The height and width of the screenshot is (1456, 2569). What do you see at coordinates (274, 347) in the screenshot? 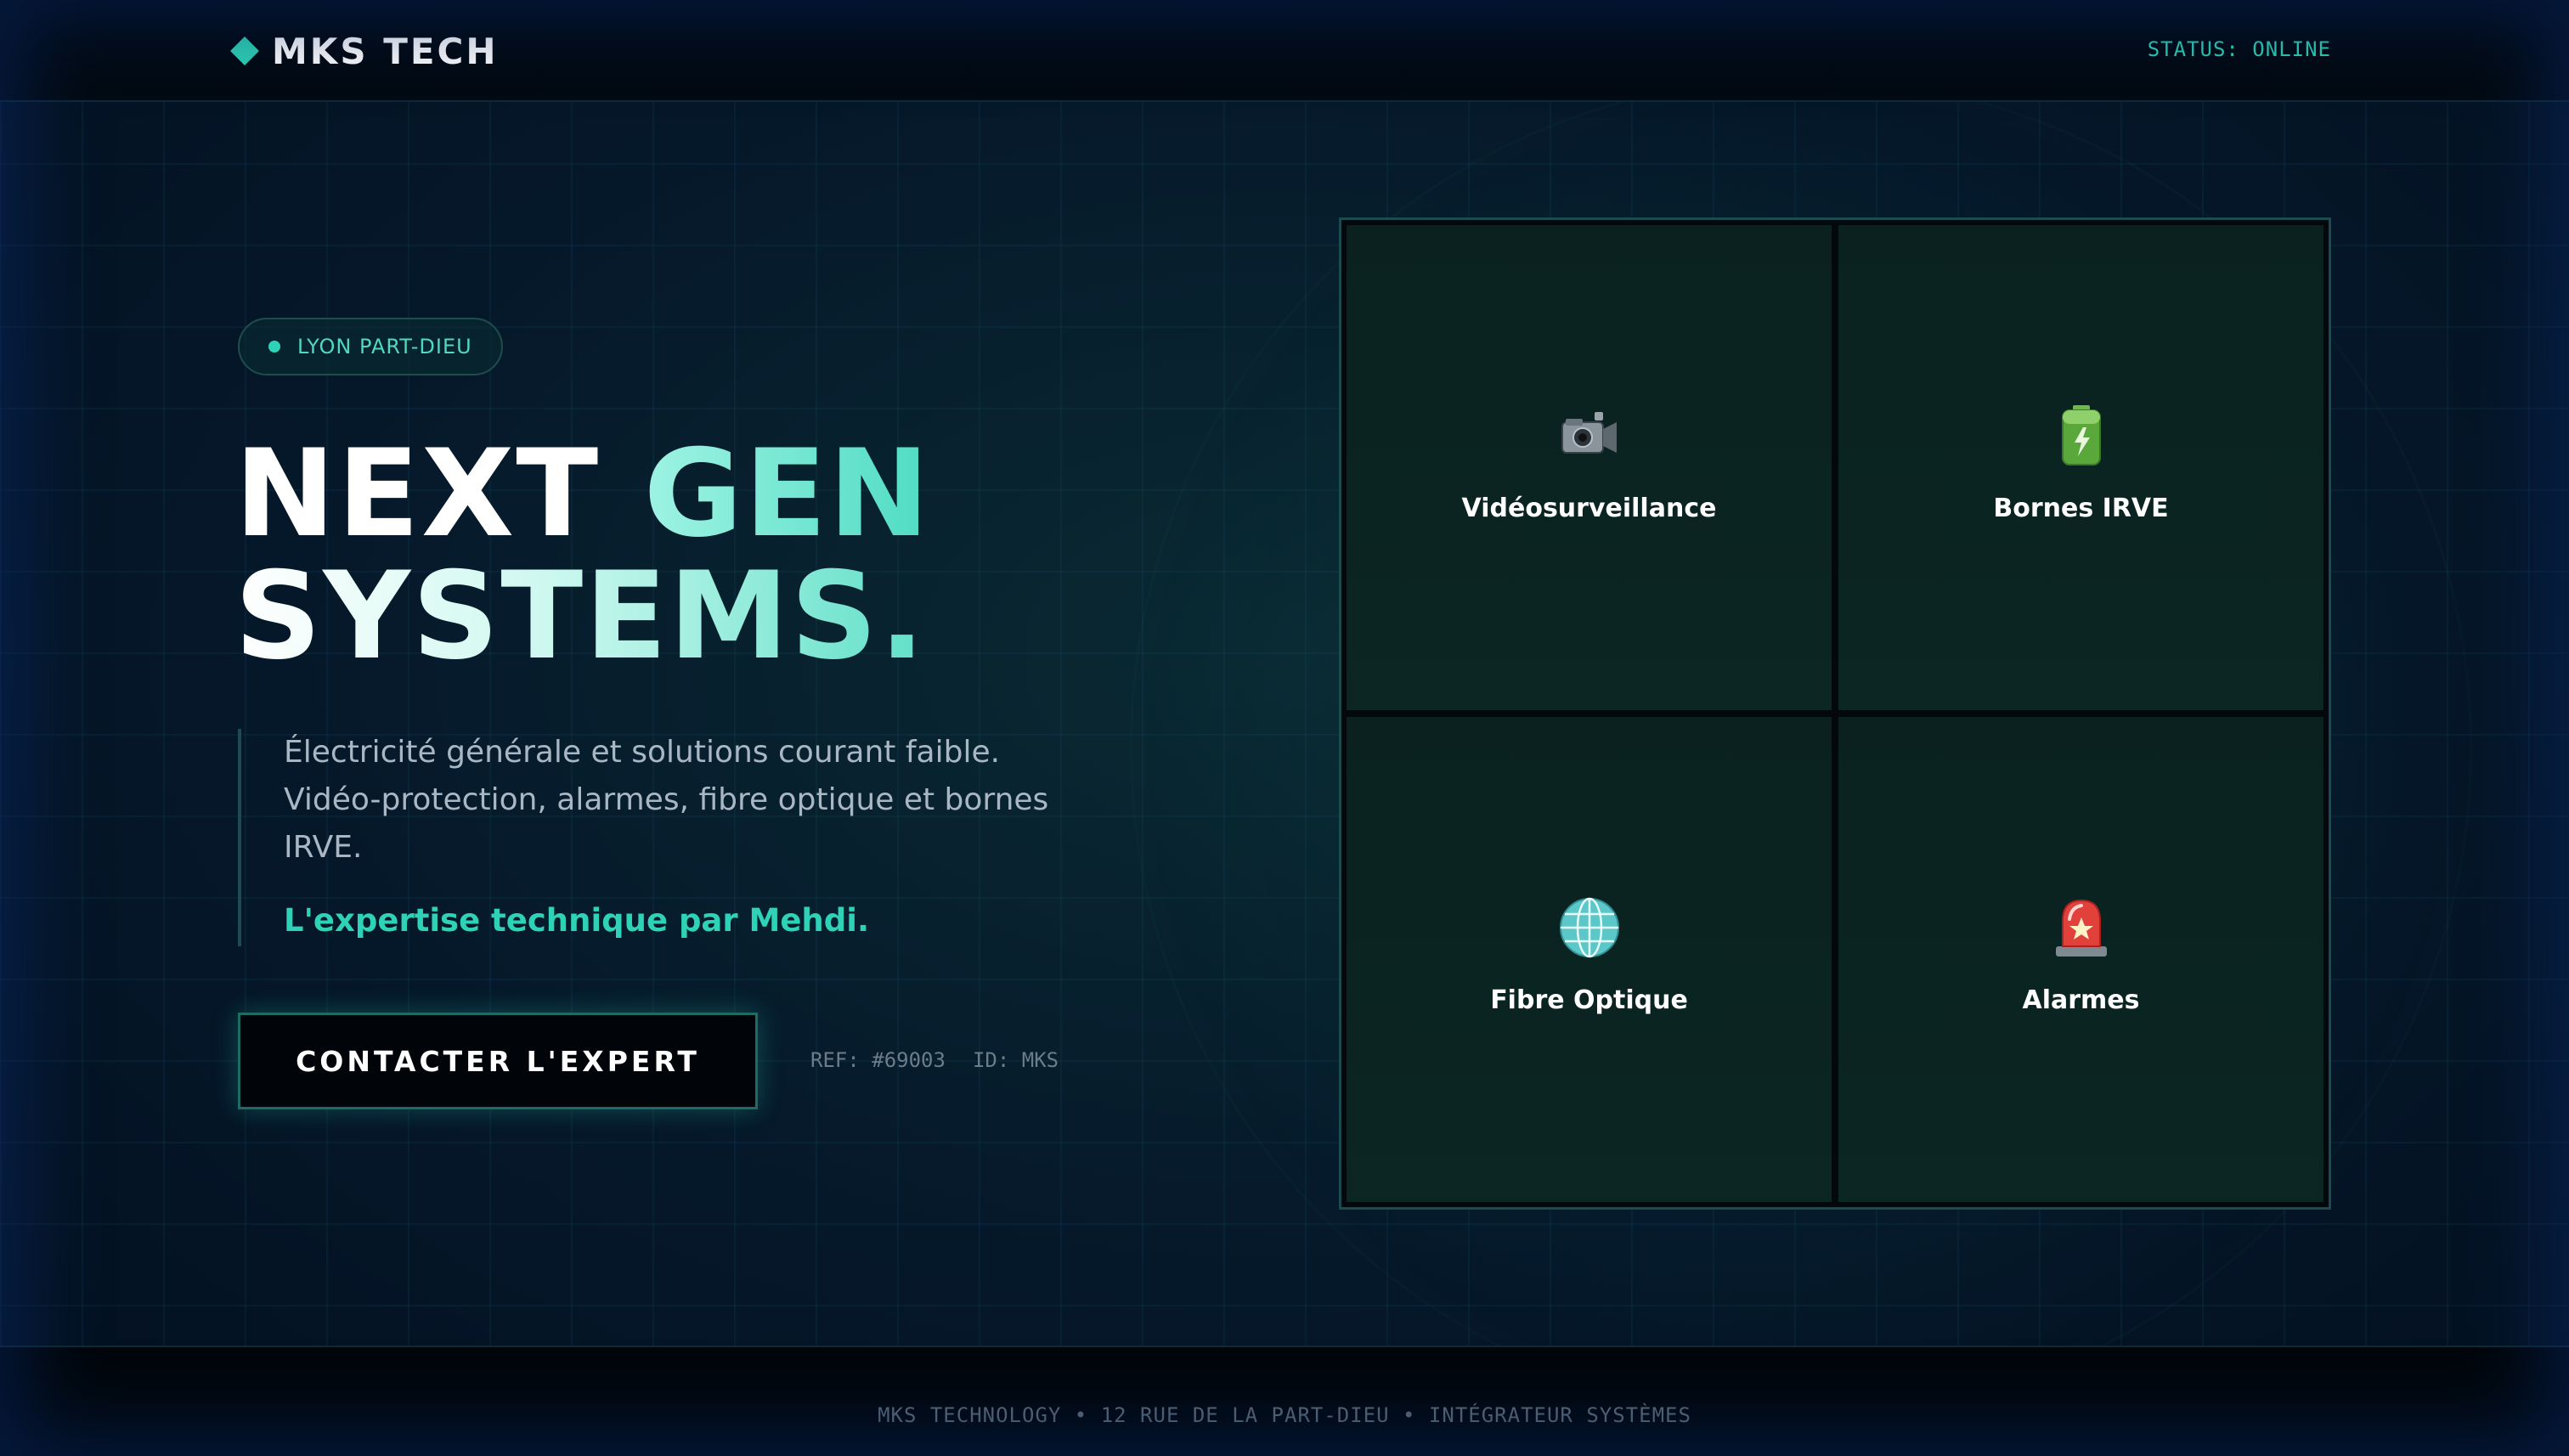
I see `status-dot-icon` at bounding box center [274, 347].